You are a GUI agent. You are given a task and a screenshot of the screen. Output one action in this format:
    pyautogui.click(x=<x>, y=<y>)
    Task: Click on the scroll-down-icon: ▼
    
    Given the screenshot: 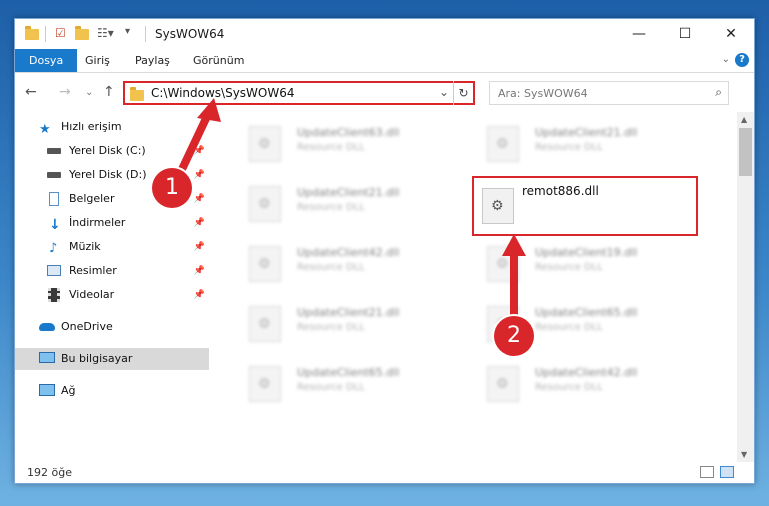 What is the action you would take?
    pyautogui.click(x=744, y=454)
    